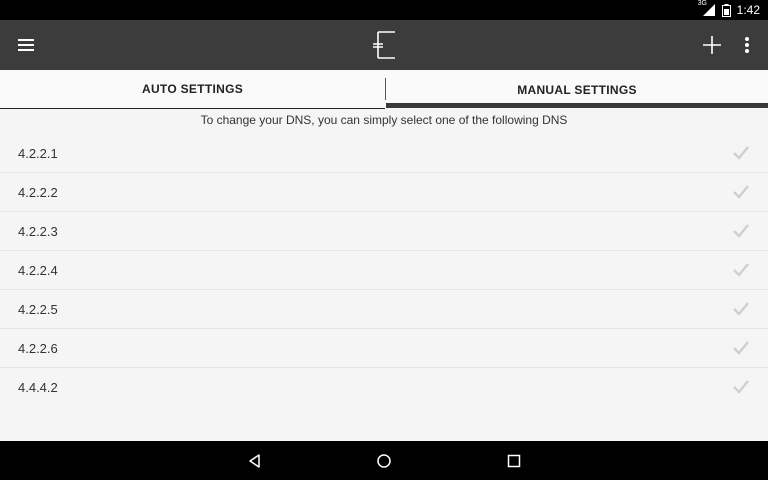  Describe the element at coordinates (38, 309) in the screenshot. I see `dns-address: 4.2.2.5` at that location.